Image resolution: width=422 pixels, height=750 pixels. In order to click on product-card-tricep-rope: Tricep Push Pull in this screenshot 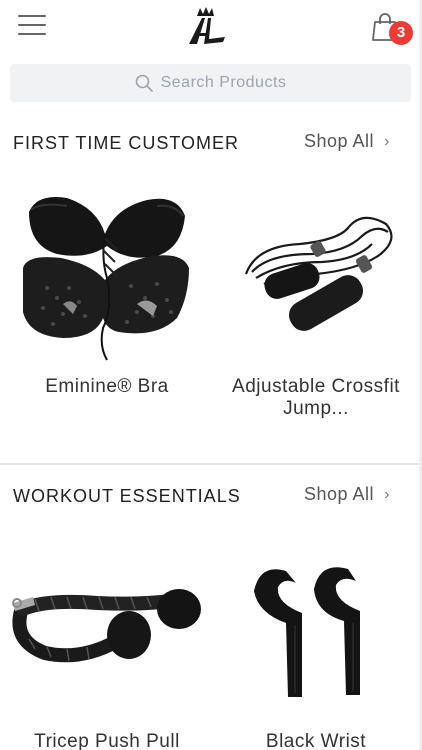, I will do `click(107, 646)`.